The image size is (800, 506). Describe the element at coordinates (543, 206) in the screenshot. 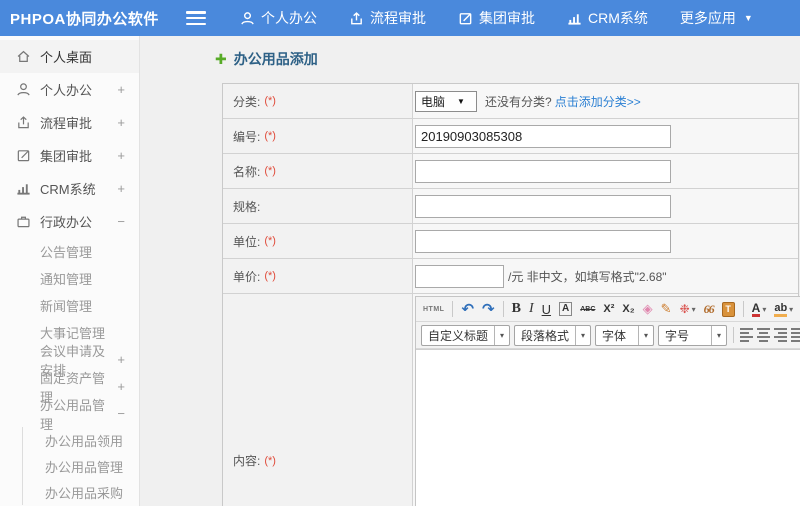

I see `spec-input` at that location.